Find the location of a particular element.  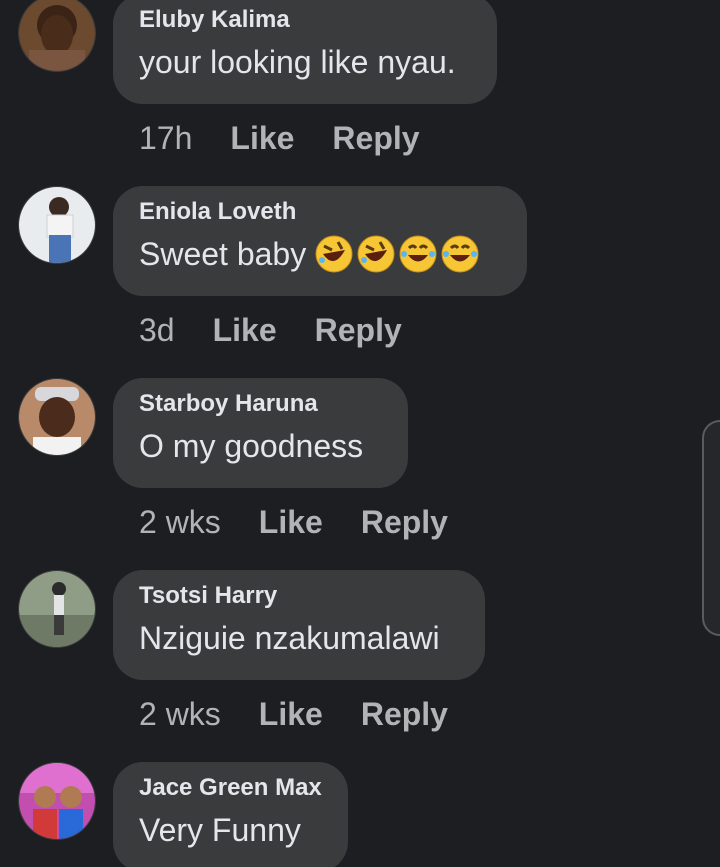

comment-actions: 3d Like Reply is located at coordinates (289, 330).